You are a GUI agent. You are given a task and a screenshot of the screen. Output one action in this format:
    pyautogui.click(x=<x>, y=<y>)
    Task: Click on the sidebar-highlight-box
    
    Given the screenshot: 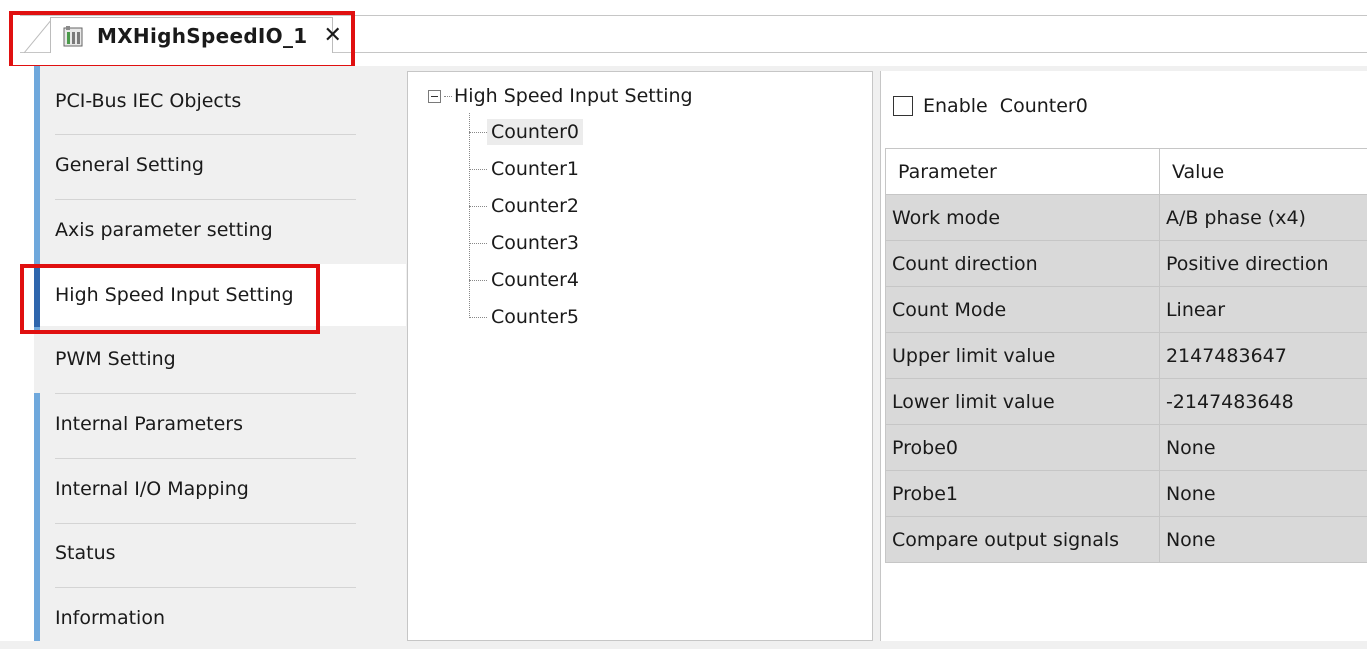 What is the action you would take?
    pyautogui.click(x=170, y=299)
    